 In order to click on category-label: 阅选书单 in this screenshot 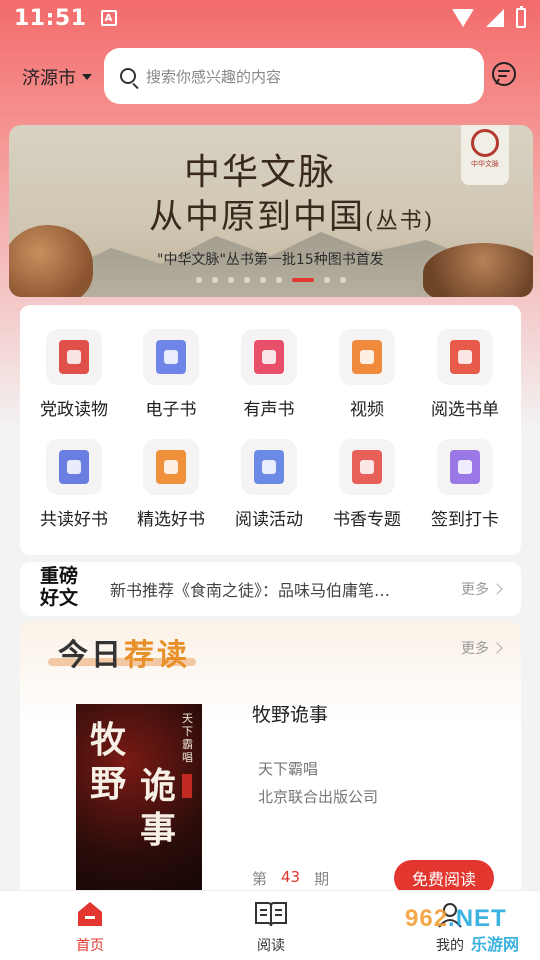, I will do `click(465, 410)`.